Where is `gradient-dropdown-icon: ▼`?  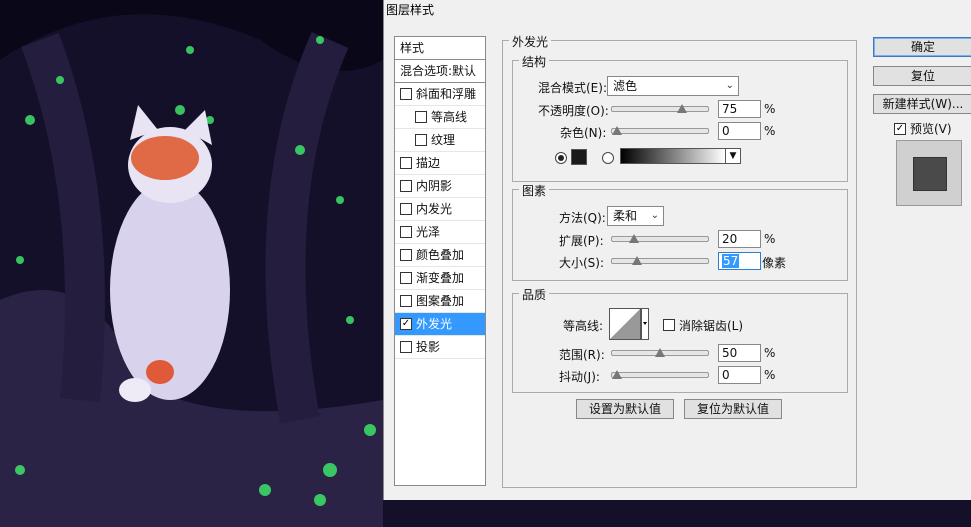 gradient-dropdown-icon: ▼ is located at coordinates (733, 156).